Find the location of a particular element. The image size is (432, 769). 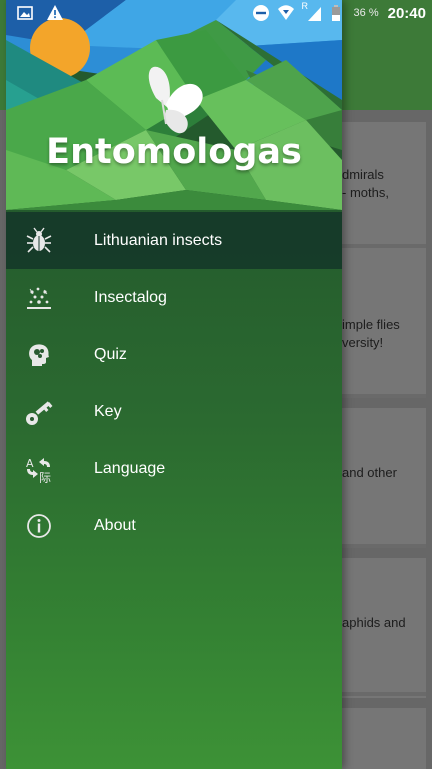

image-icon is located at coordinates (25, 13).